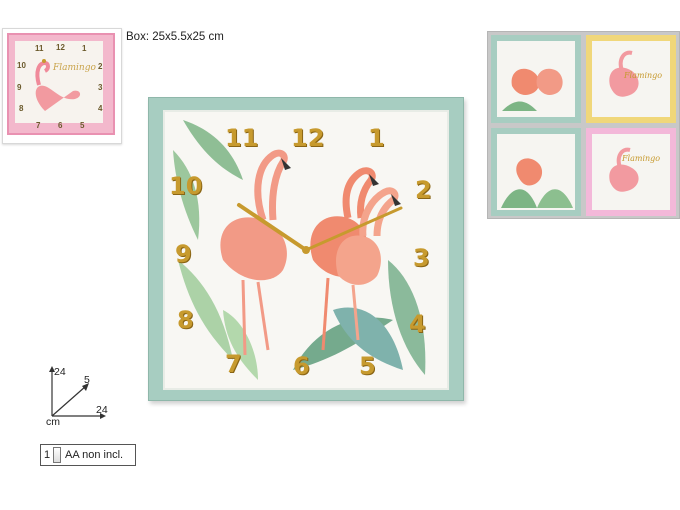 The width and height of the screenshot is (680, 510). Describe the element at coordinates (100, 87) in the screenshot. I see `thumb-num-3: 3` at that location.